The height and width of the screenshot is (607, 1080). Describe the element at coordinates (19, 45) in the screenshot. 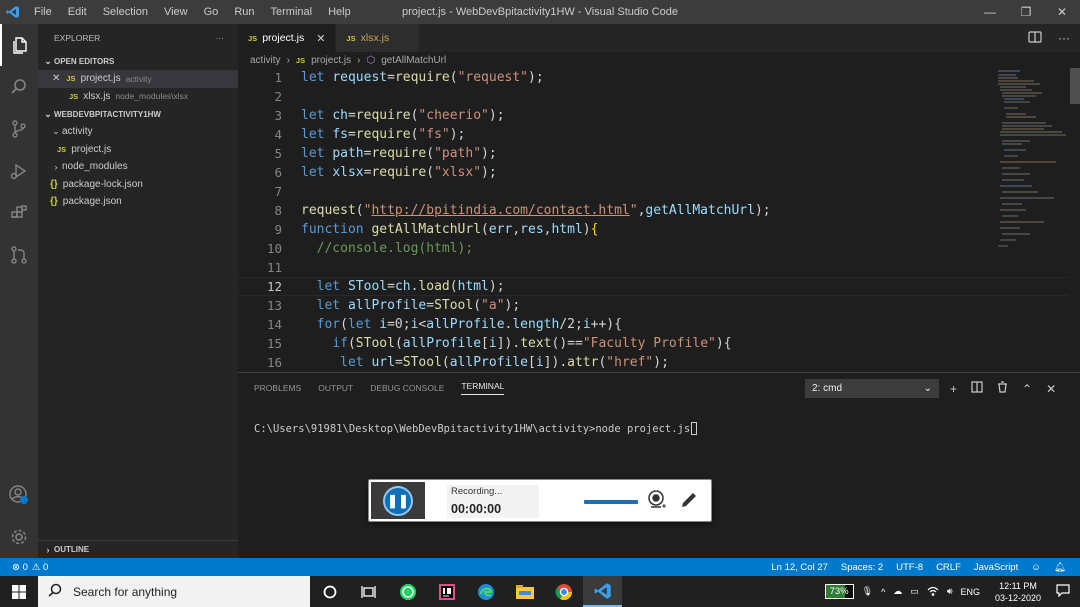

I see `explorer-icon` at that location.